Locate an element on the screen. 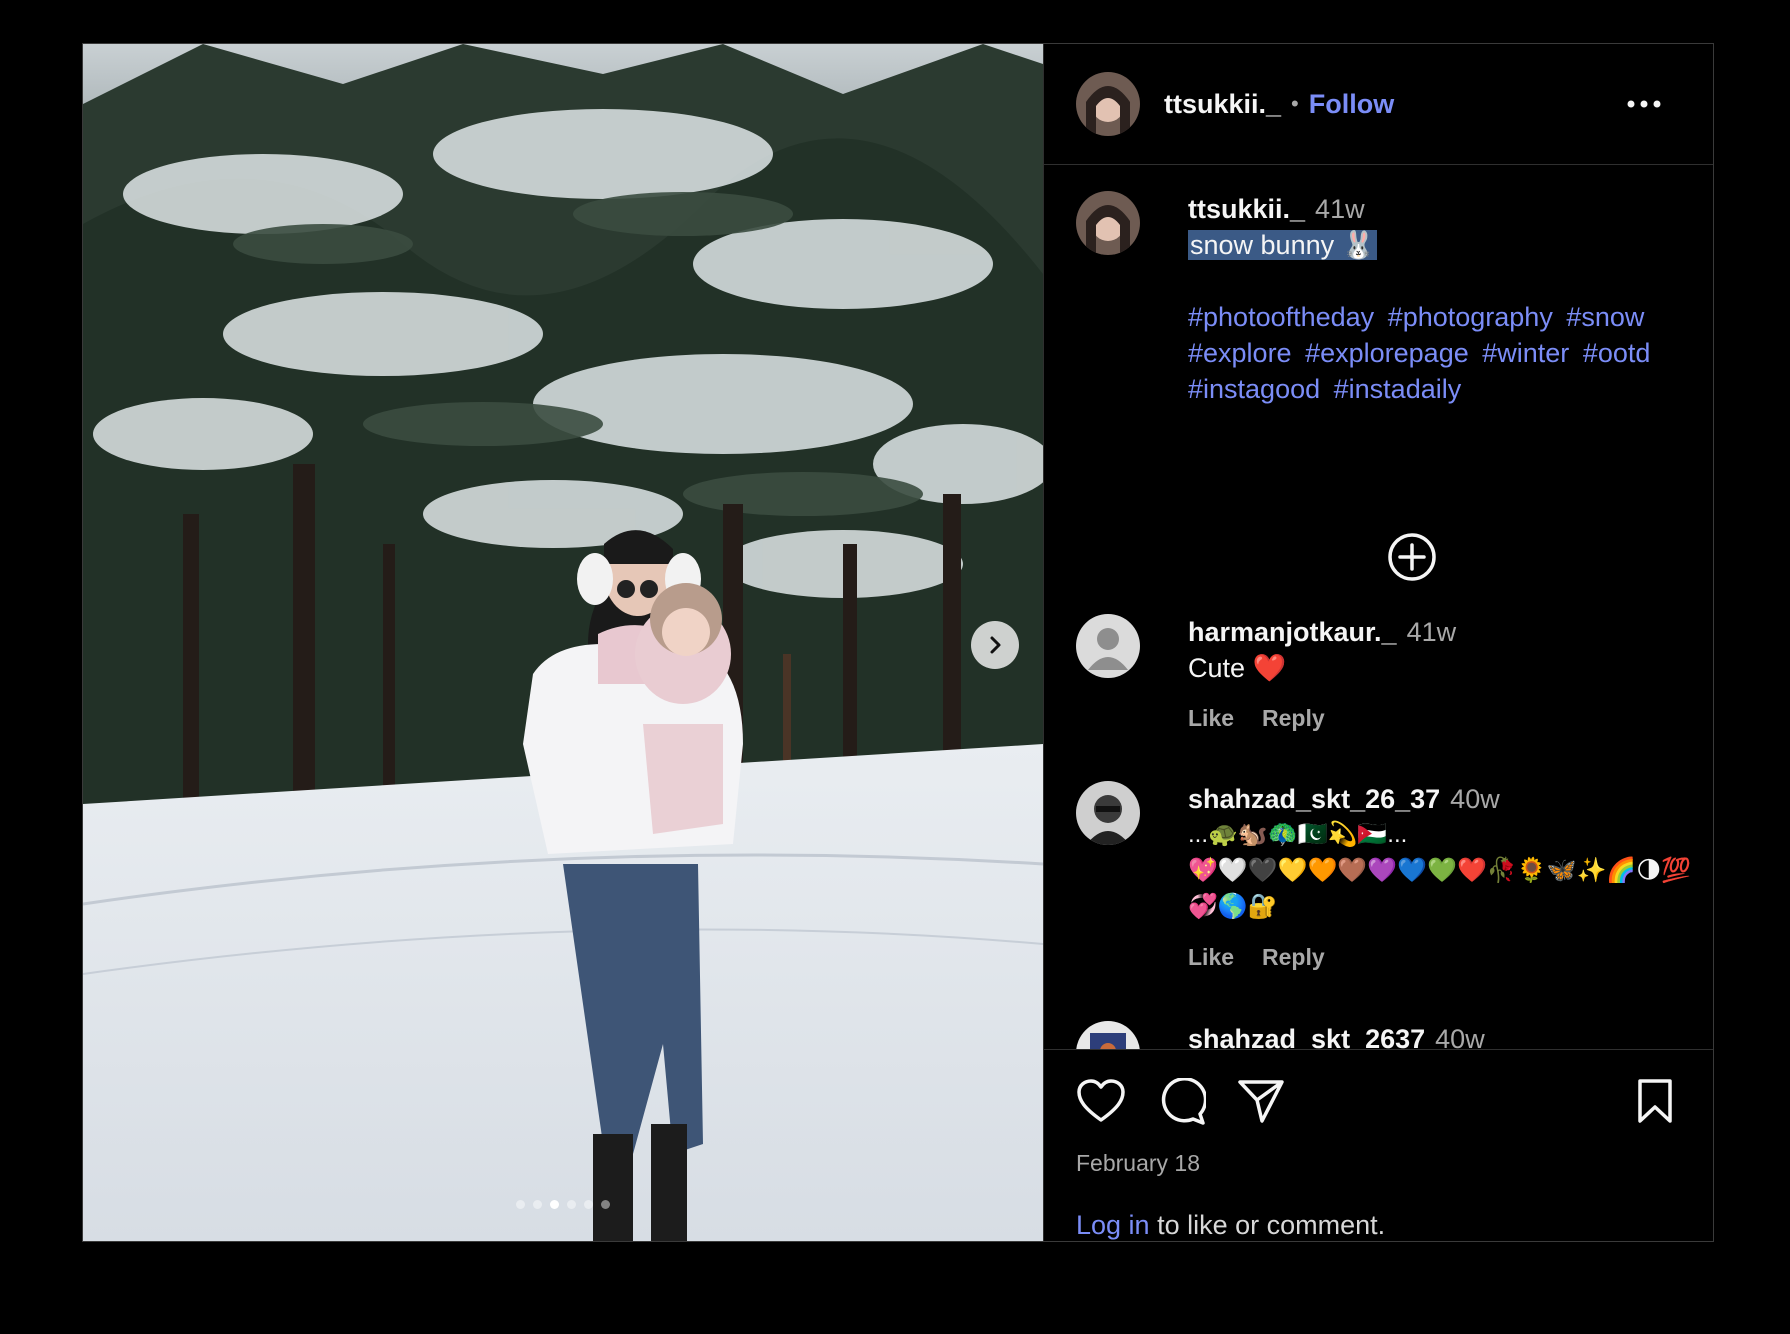  more-horizontal-icon is located at coordinates (1644, 104).